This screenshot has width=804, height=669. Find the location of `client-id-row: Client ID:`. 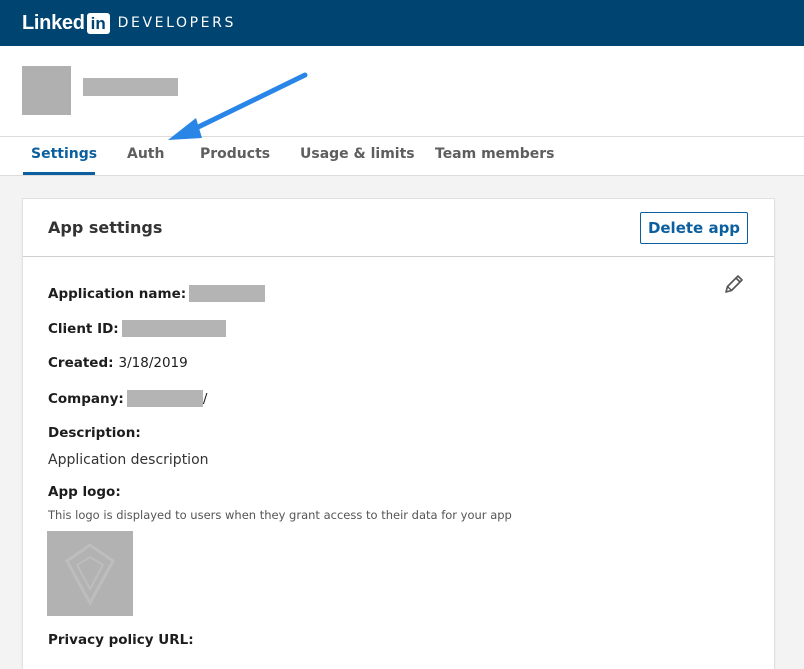

client-id-row: Client ID: is located at coordinates (137, 328).